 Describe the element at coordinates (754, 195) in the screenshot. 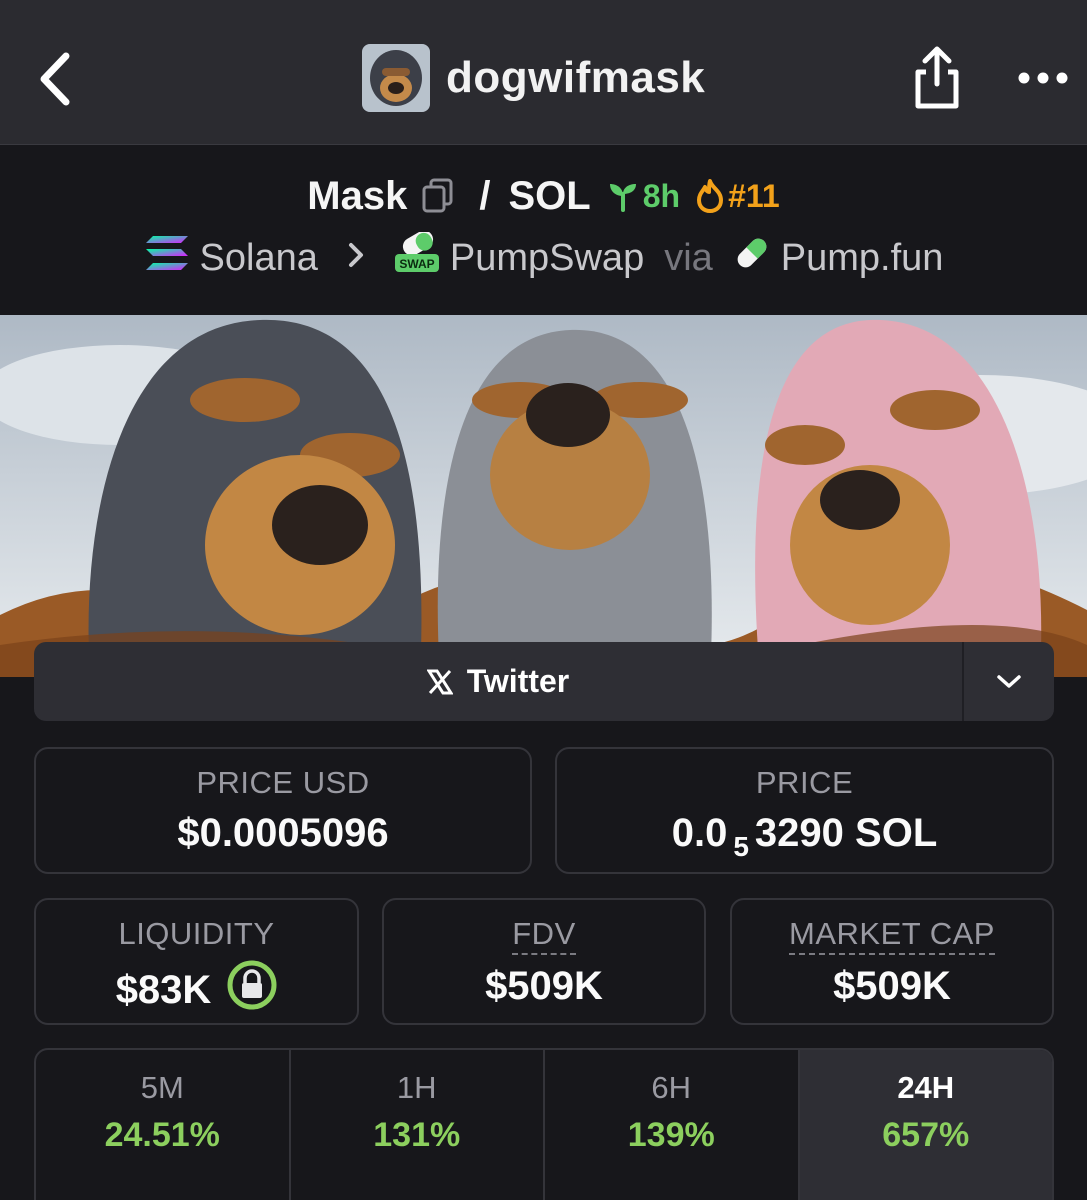

I see `rank-value: #11` at that location.